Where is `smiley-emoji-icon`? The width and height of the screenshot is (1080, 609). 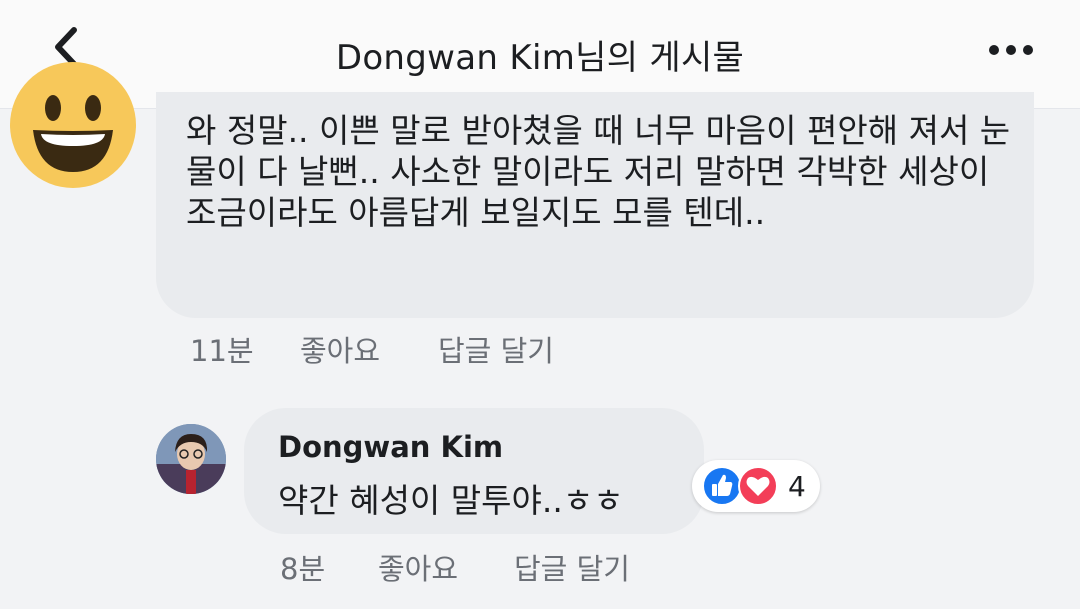 smiley-emoji-icon is located at coordinates (73, 125).